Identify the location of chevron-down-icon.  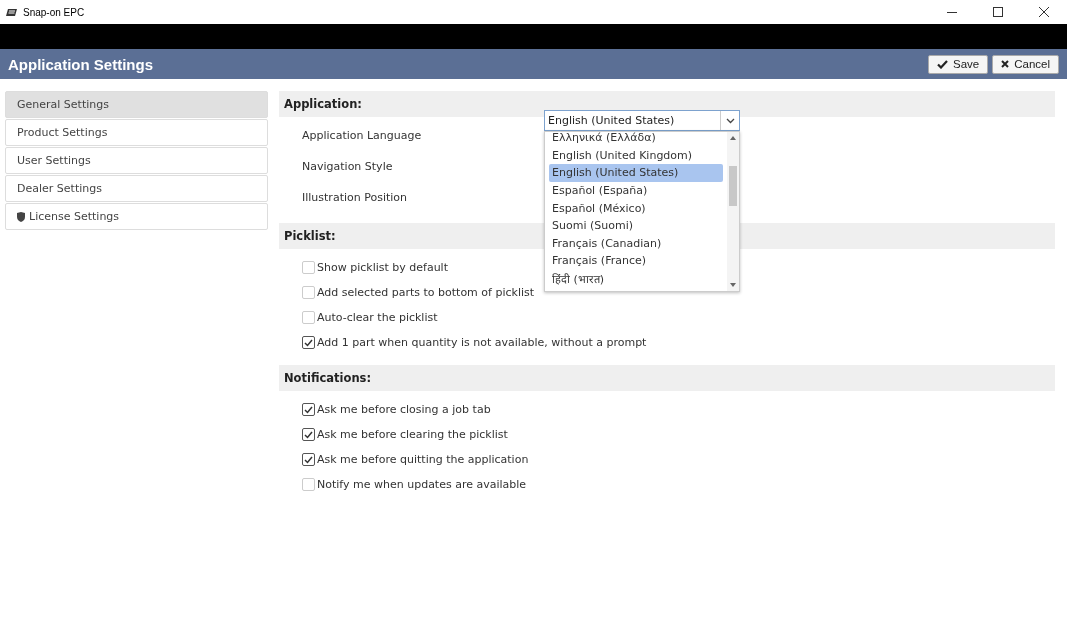
(730, 120).